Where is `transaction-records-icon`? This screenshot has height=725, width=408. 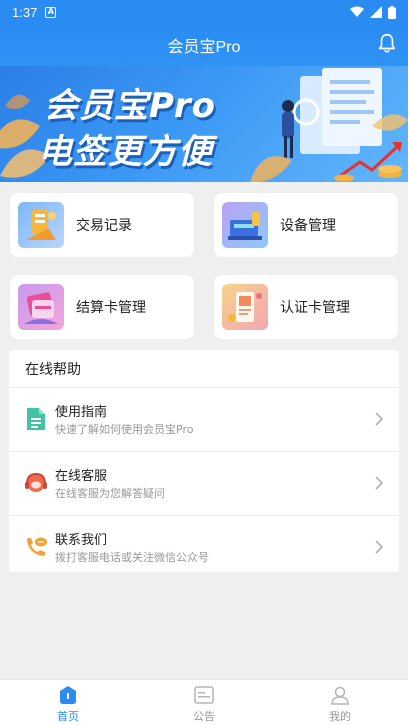 transaction-records-icon is located at coordinates (41, 225).